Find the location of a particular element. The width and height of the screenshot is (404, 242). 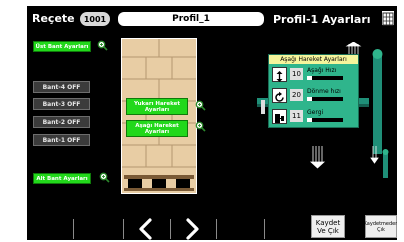

rotate-icon is located at coordinates (279, 95).